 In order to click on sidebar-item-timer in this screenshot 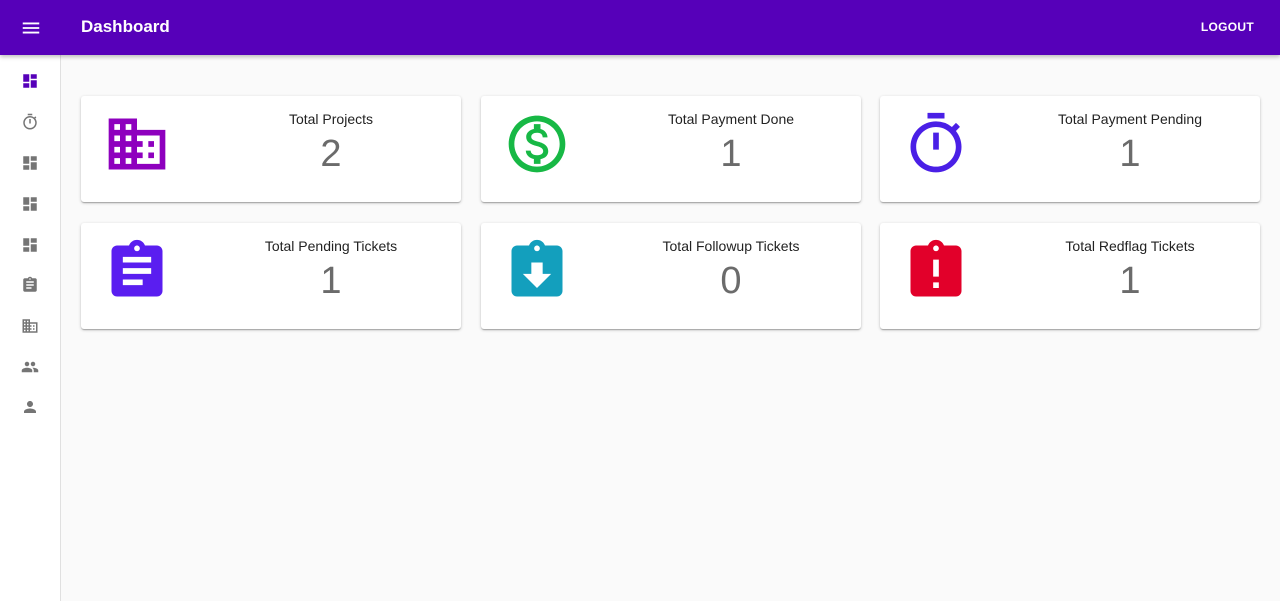, I will do `click(30, 122)`.